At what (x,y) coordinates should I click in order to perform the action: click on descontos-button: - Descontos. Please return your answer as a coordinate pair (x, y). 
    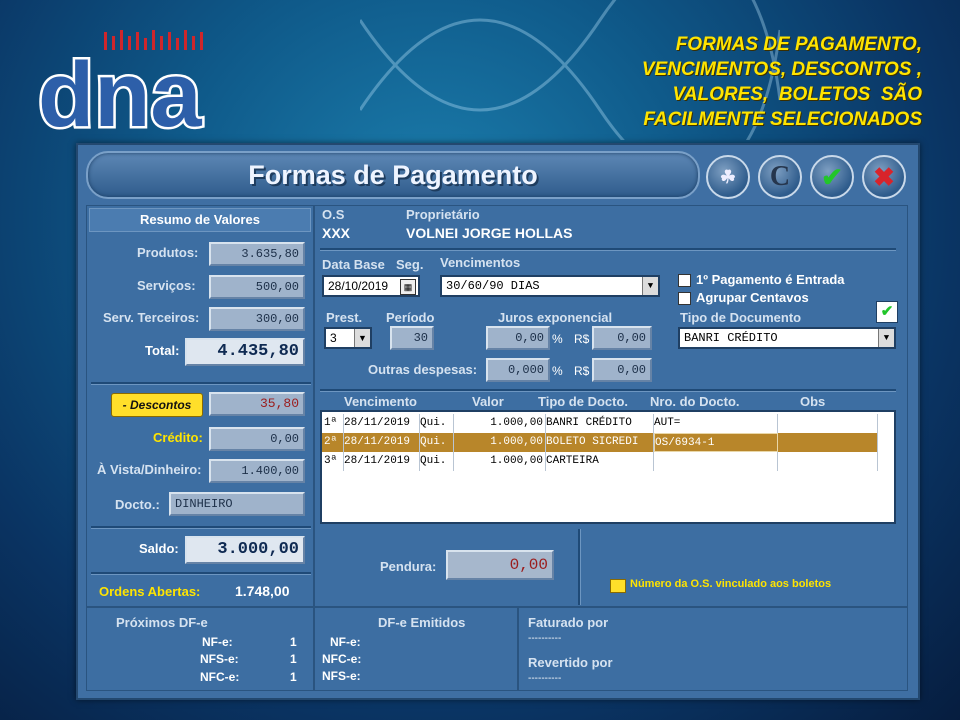
    Looking at the image, I should click on (157, 405).